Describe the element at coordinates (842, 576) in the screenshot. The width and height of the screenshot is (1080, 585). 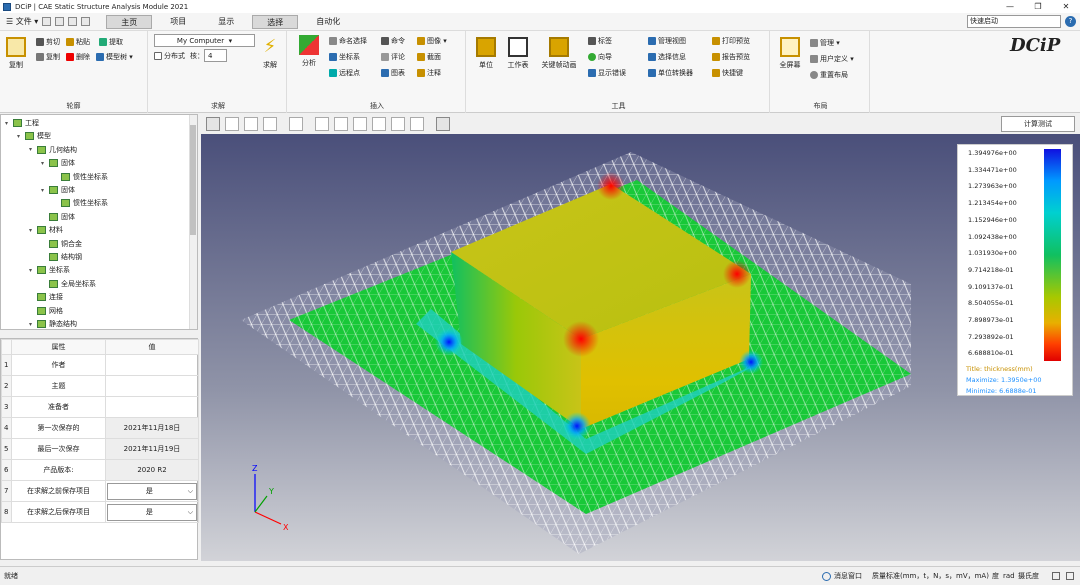
I see `messages-button: 消息窗口` at that location.